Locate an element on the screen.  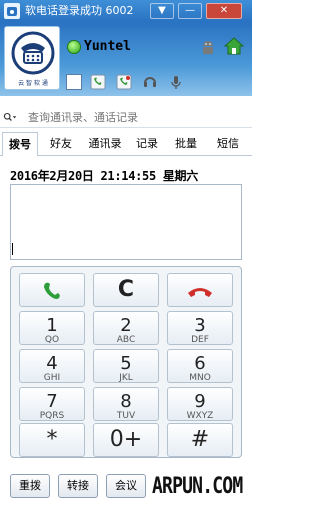
key-digit: 7 is located at coordinates (52, 401).